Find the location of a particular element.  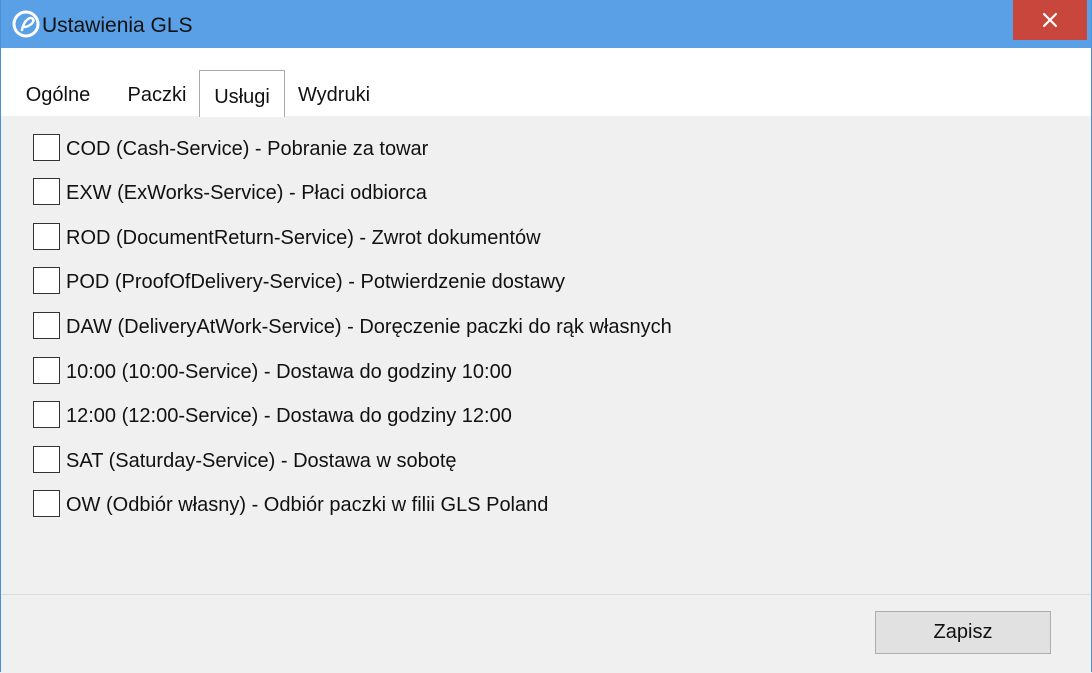

service-row-cod: COD (Cash-Service) - Pobranie za towar is located at coordinates (417, 149).